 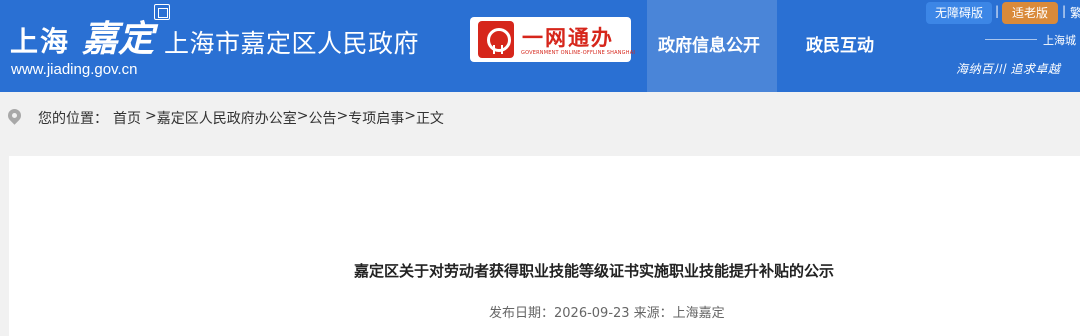 What do you see at coordinates (127, 118) in the screenshot?
I see `breadcrumb-home: 首页` at bounding box center [127, 118].